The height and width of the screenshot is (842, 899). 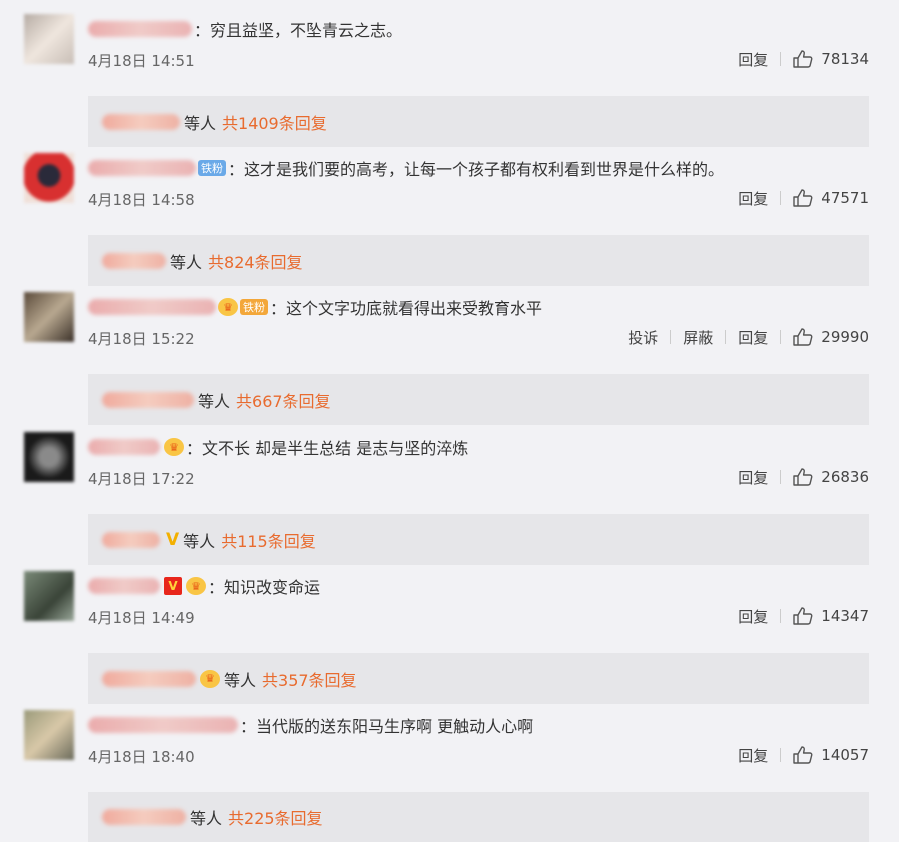 I want to click on comment-text: 当代版的送东阳马生序啊 更触动人心啊, so click(x=395, y=726).